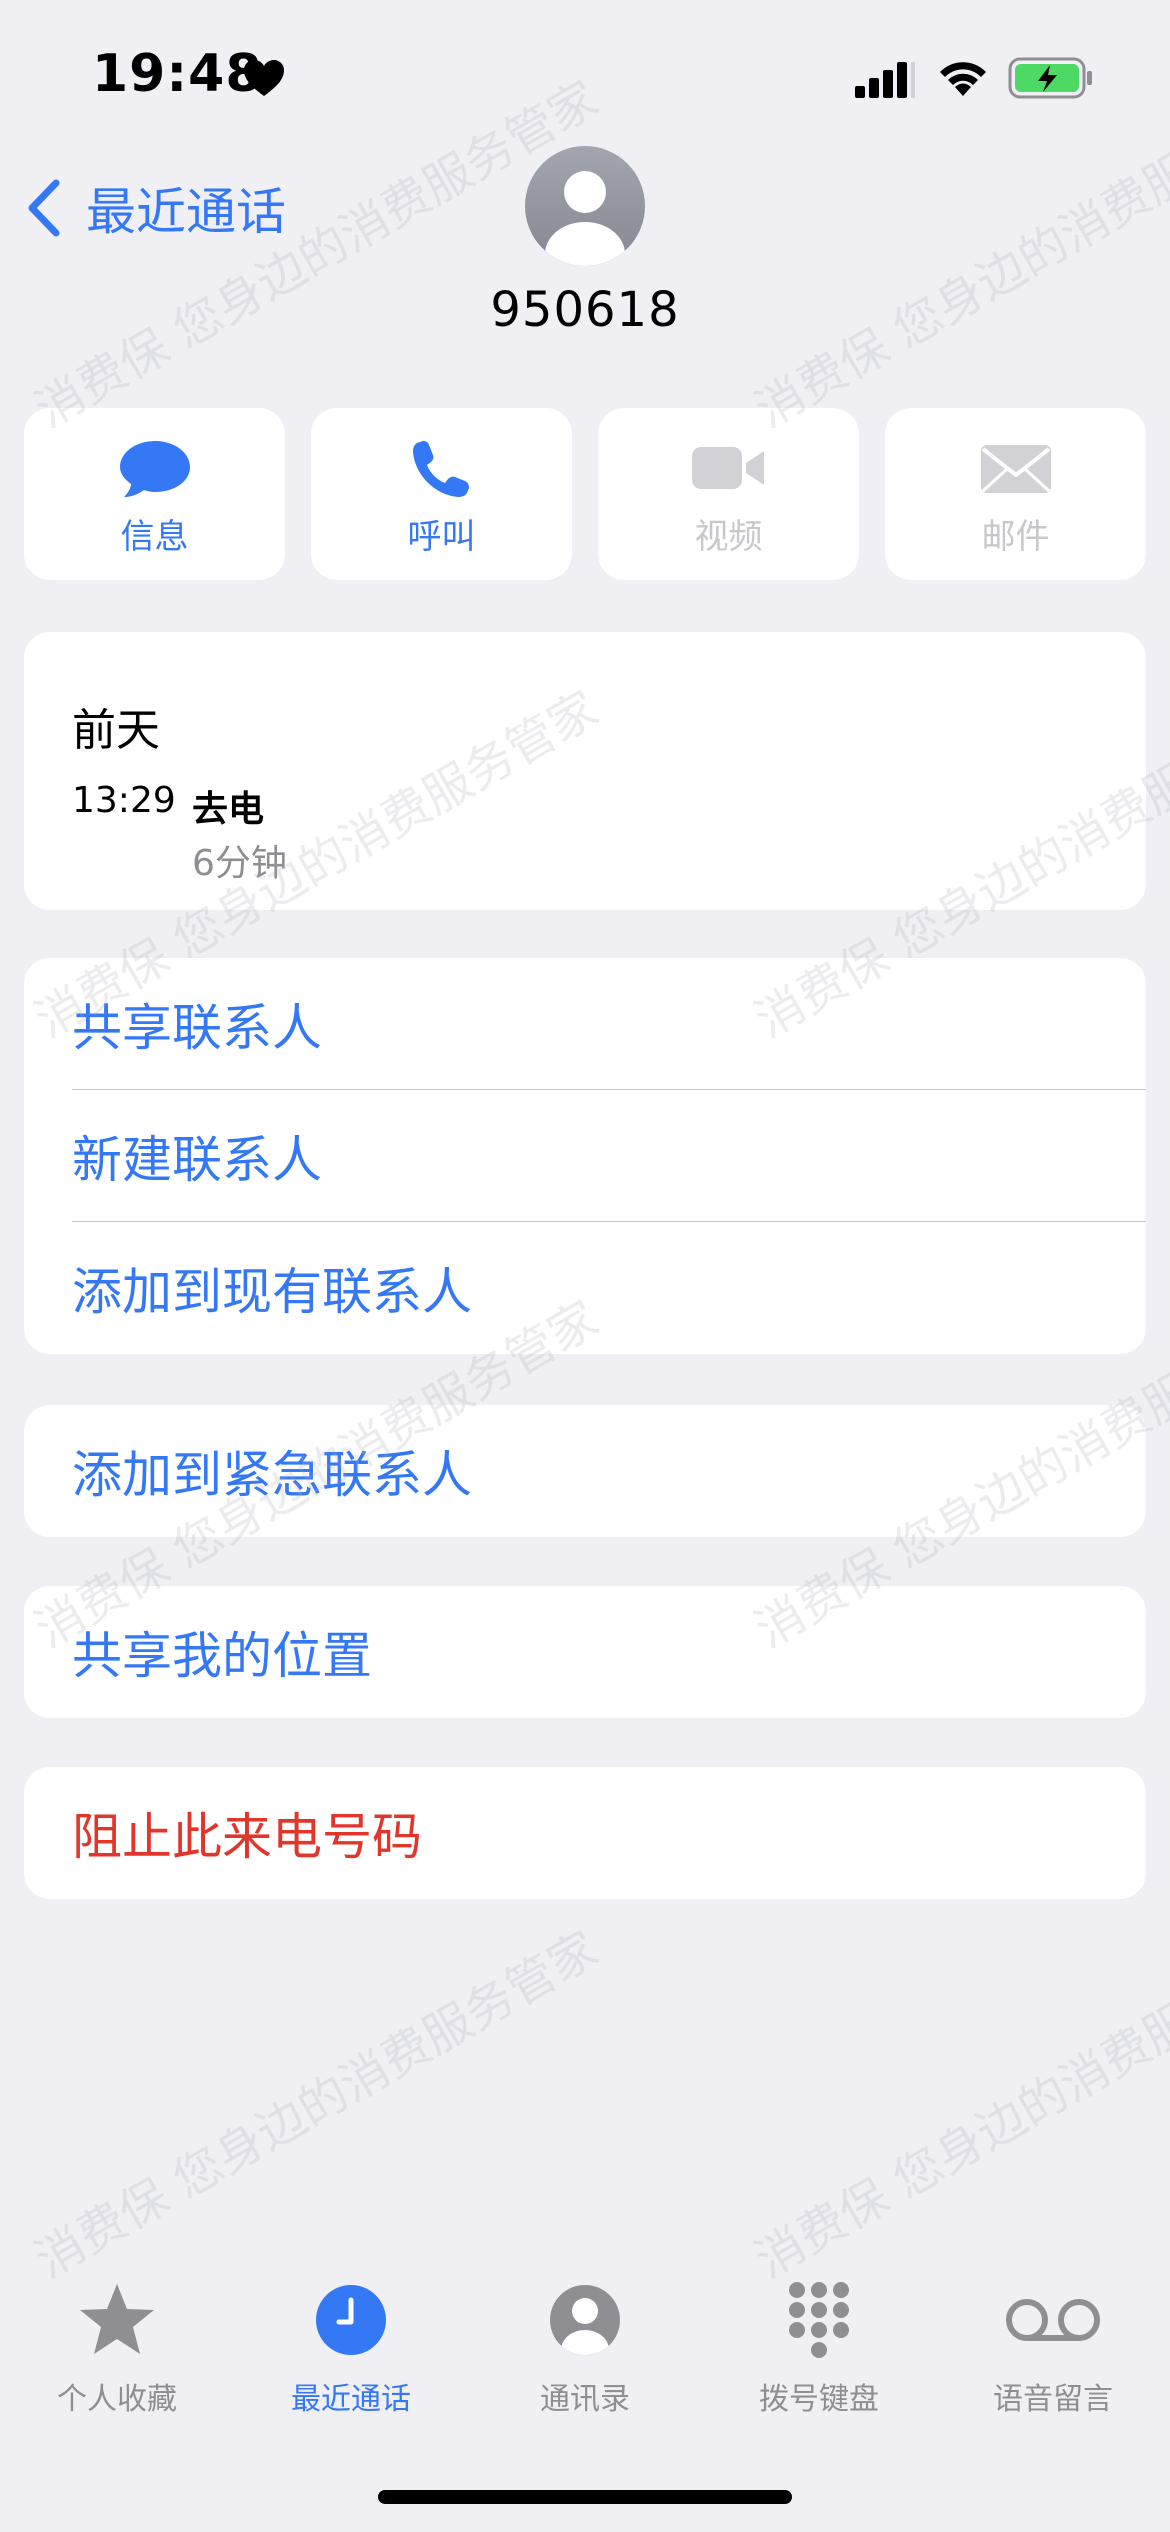 This screenshot has height=2532, width=1170. What do you see at coordinates (1015, 468) in the screenshot?
I see `envelope-icon` at bounding box center [1015, 468].